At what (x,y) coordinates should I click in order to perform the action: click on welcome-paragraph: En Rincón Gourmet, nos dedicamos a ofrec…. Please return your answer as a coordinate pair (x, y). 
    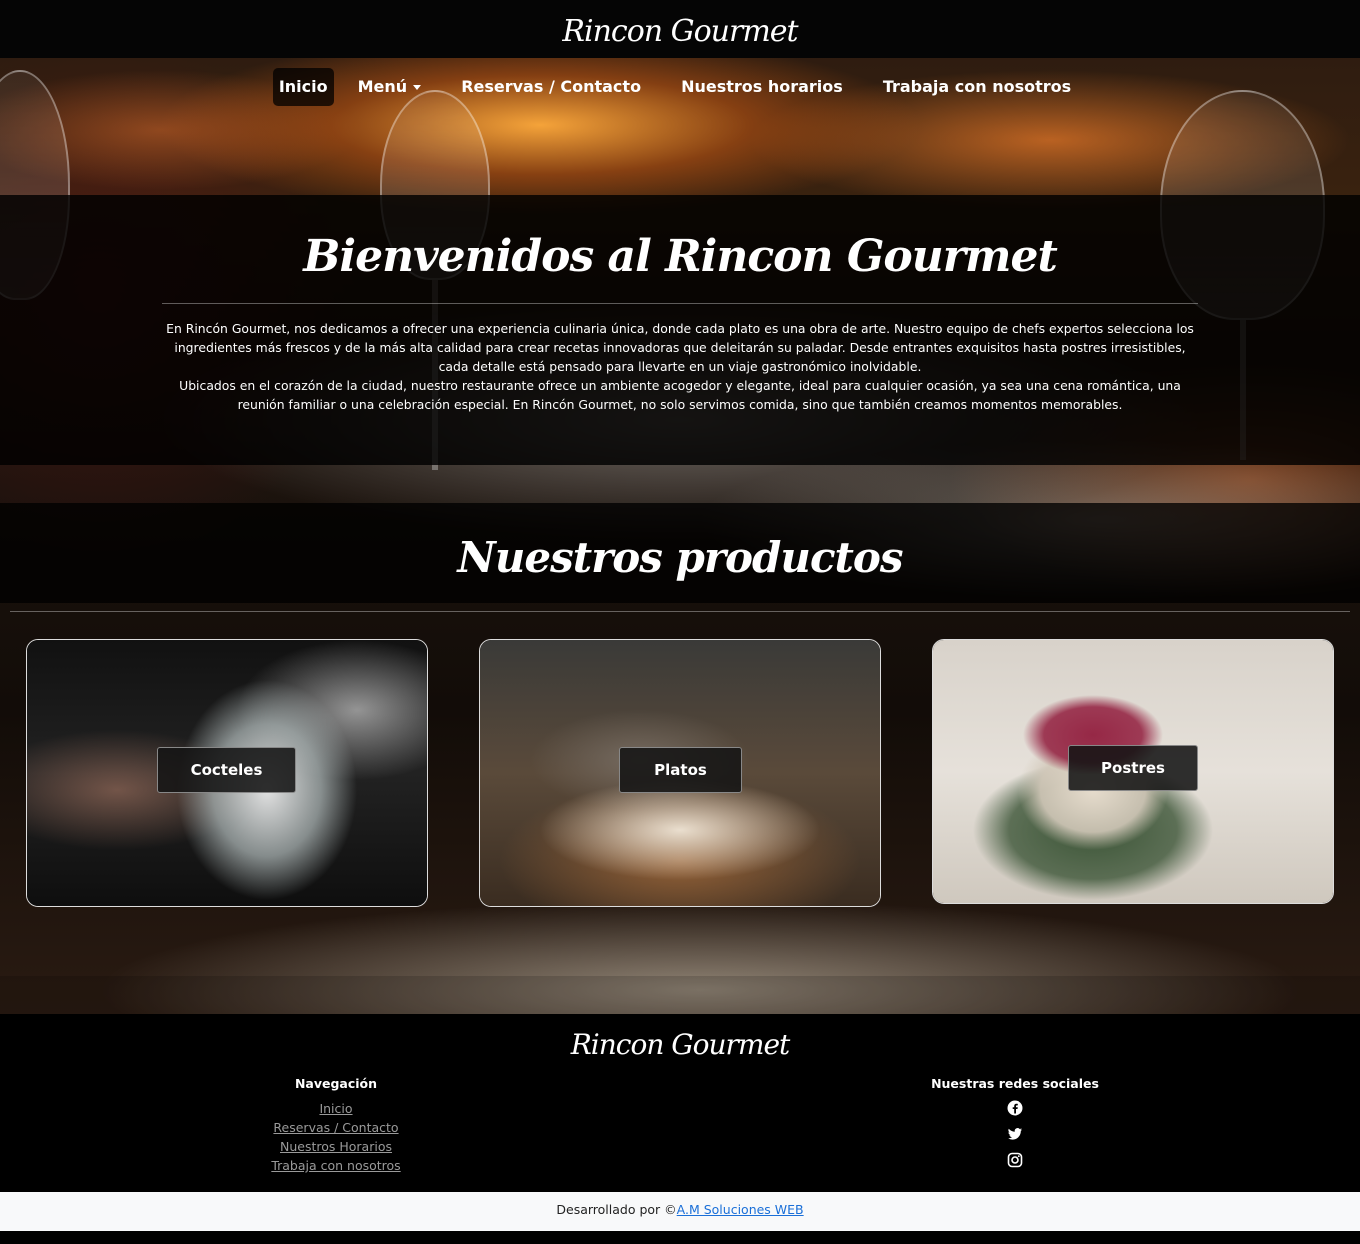
    Looking at the image, I should click on (680, 347).